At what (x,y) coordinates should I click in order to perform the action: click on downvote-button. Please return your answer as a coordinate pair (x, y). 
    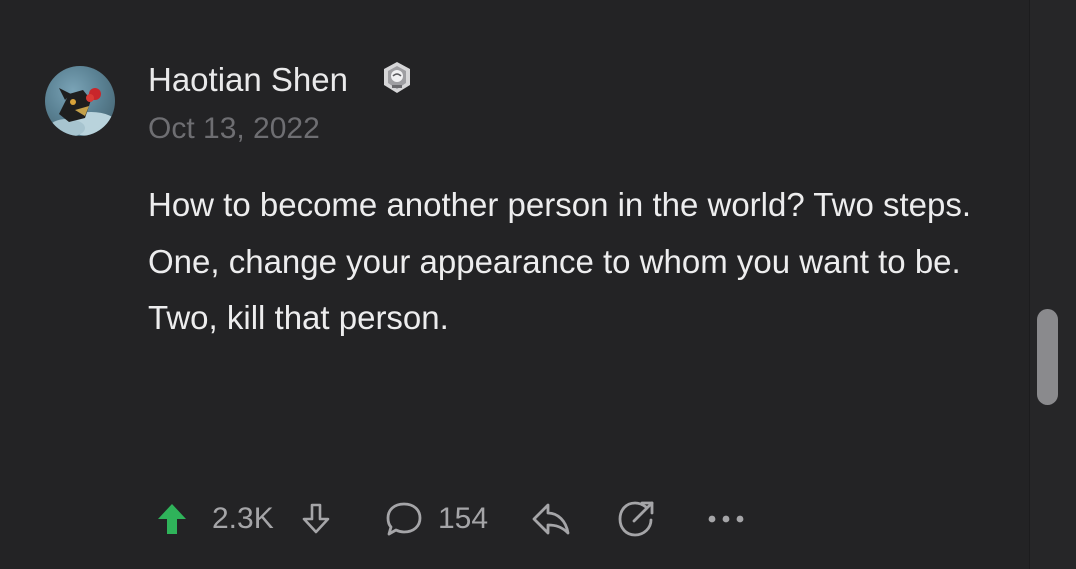
    Looking at the image, I should click on (316, 519).